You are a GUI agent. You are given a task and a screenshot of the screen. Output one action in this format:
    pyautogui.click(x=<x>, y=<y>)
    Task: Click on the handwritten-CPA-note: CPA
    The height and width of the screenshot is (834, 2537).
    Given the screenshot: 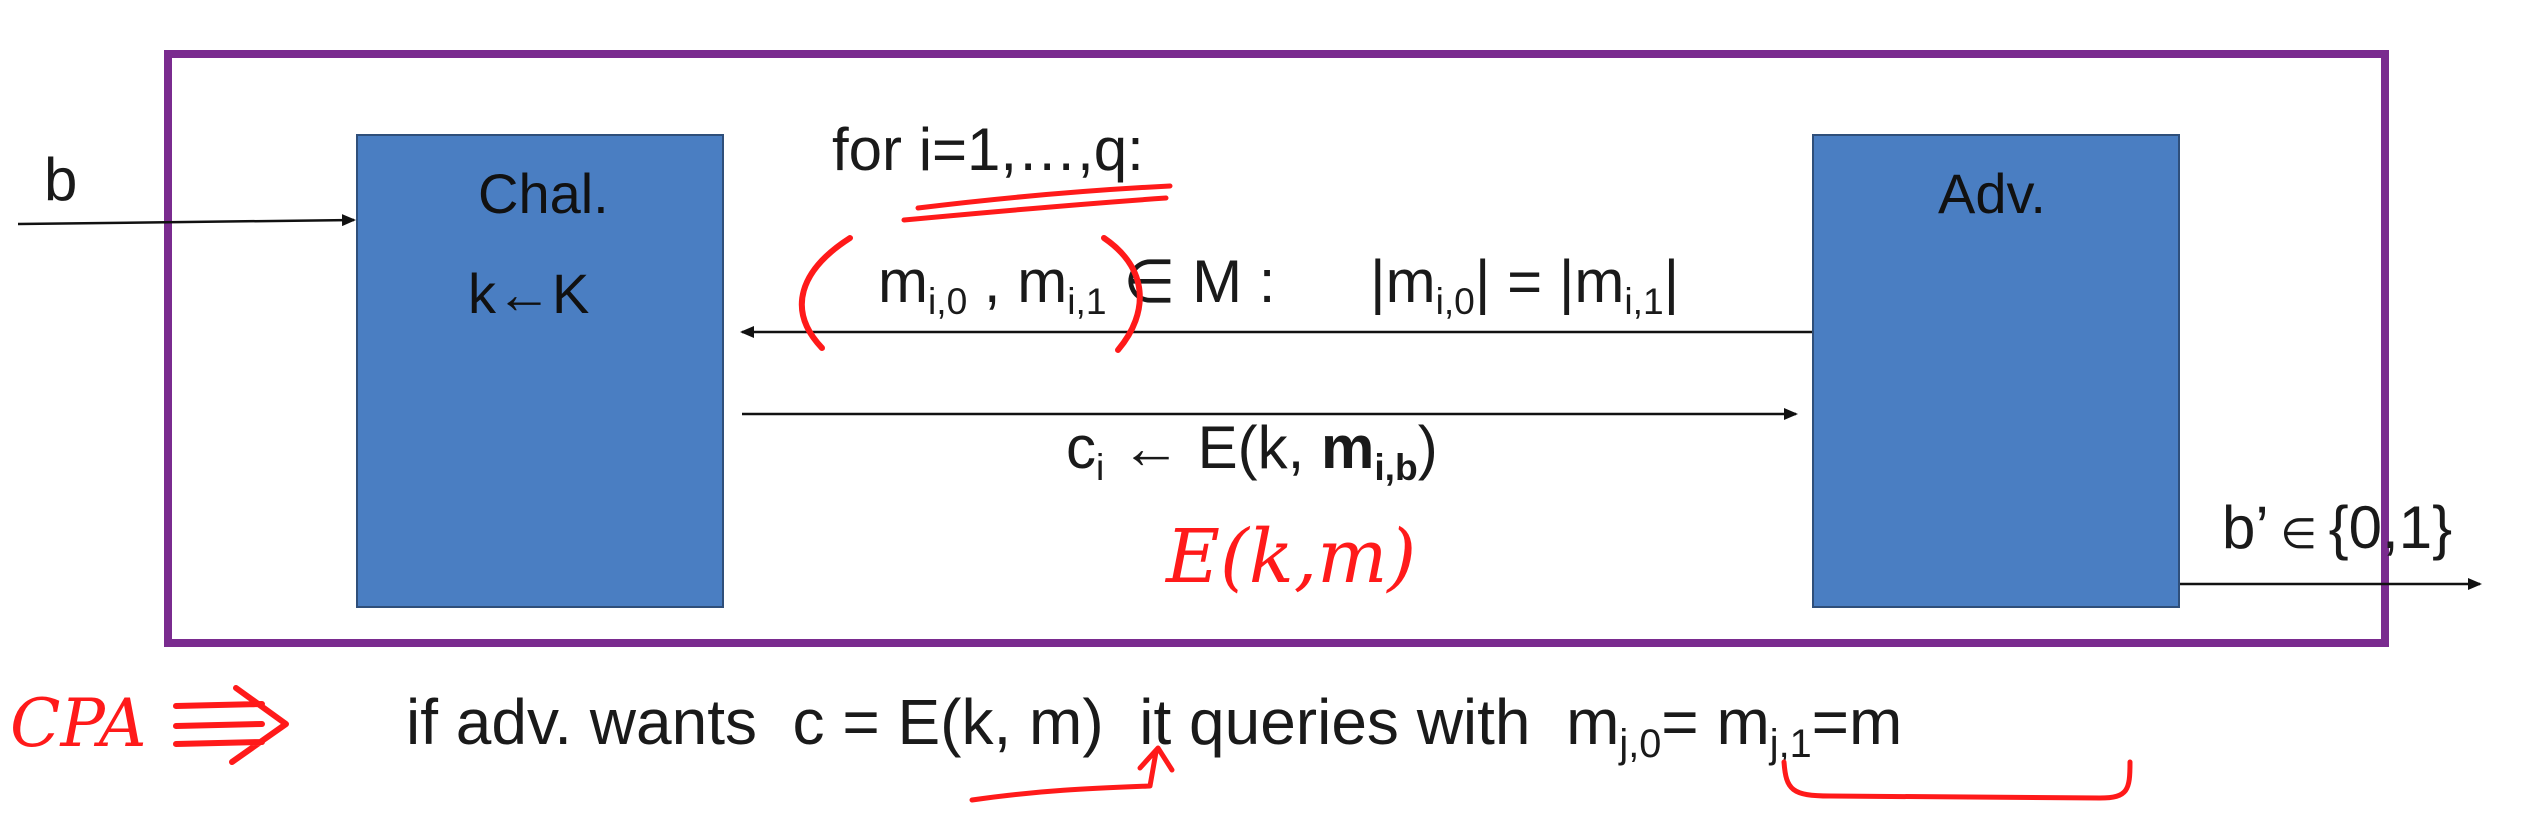 What is the action you would take?
    pyautogui.click(x=78, y=723)
    